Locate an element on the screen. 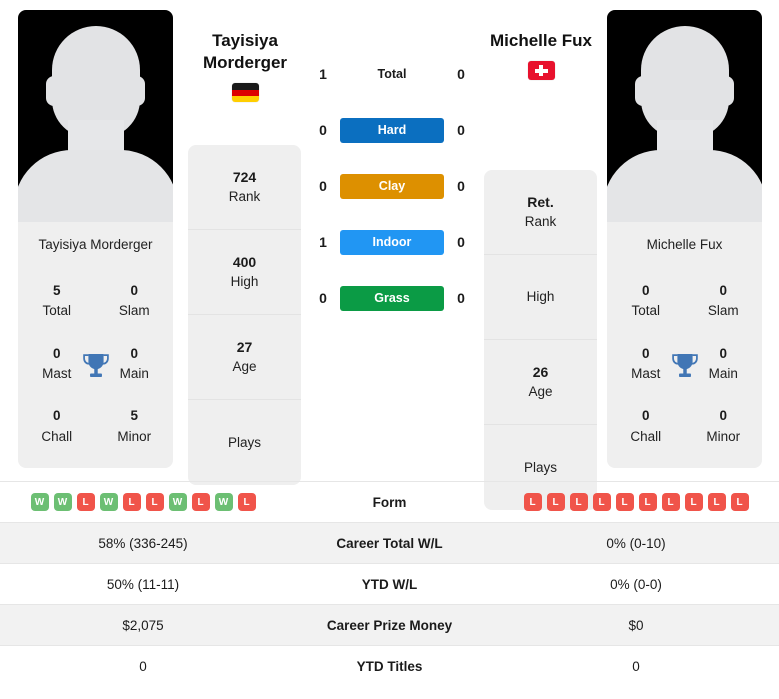 Image resolution: width=779 pixels, height=699 pixels. table-label-ytd-titles: YTD Titles is located at coordinates (389, 666).